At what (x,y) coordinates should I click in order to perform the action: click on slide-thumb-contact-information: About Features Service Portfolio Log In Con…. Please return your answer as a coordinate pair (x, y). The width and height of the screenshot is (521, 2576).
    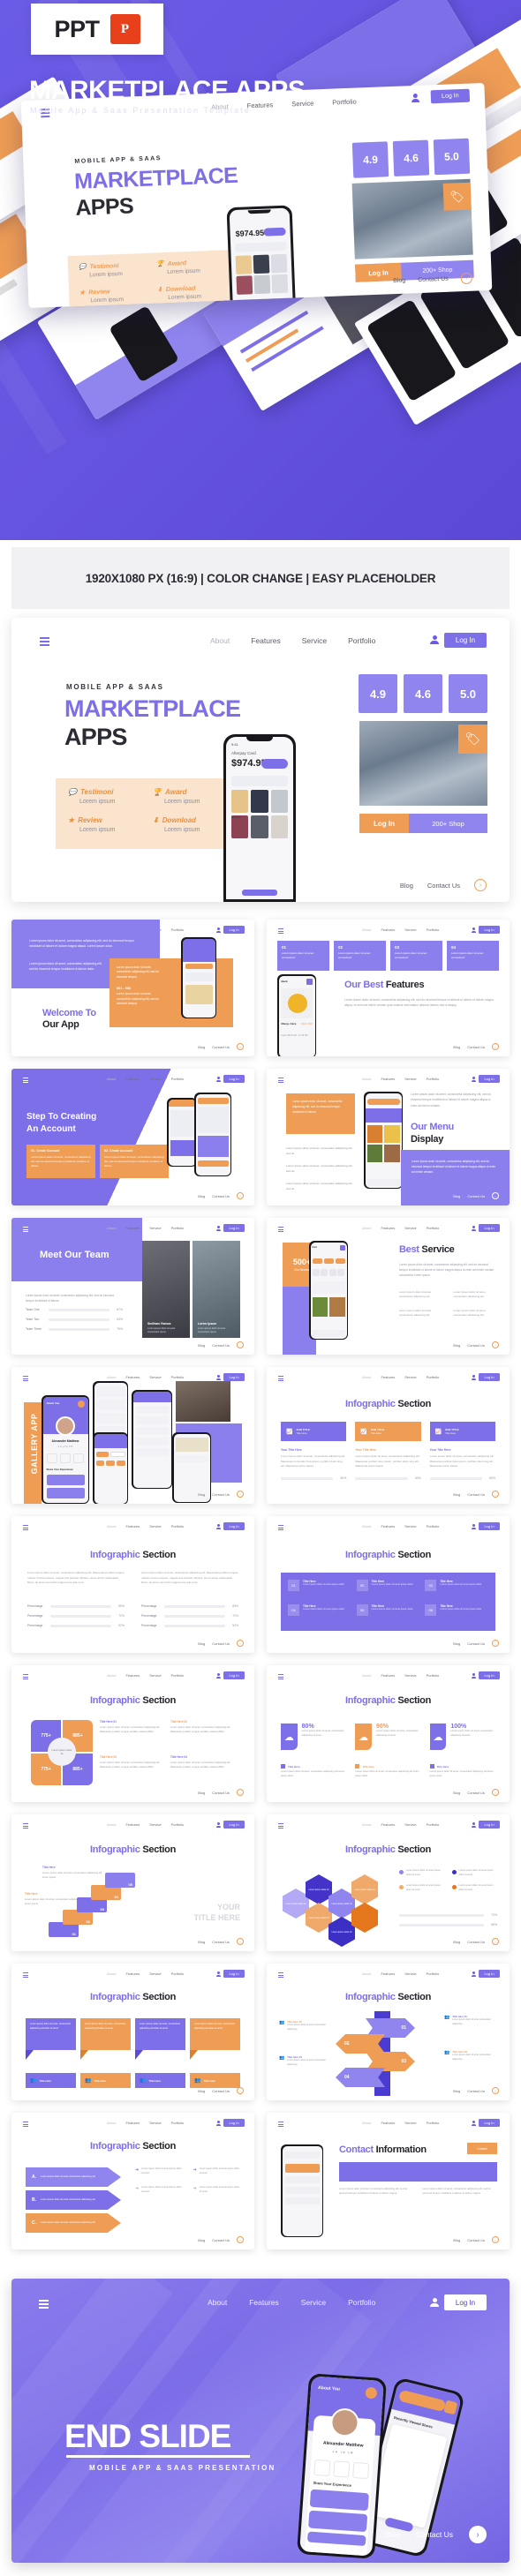
    Looking at the image, I should click on (388, 2181).